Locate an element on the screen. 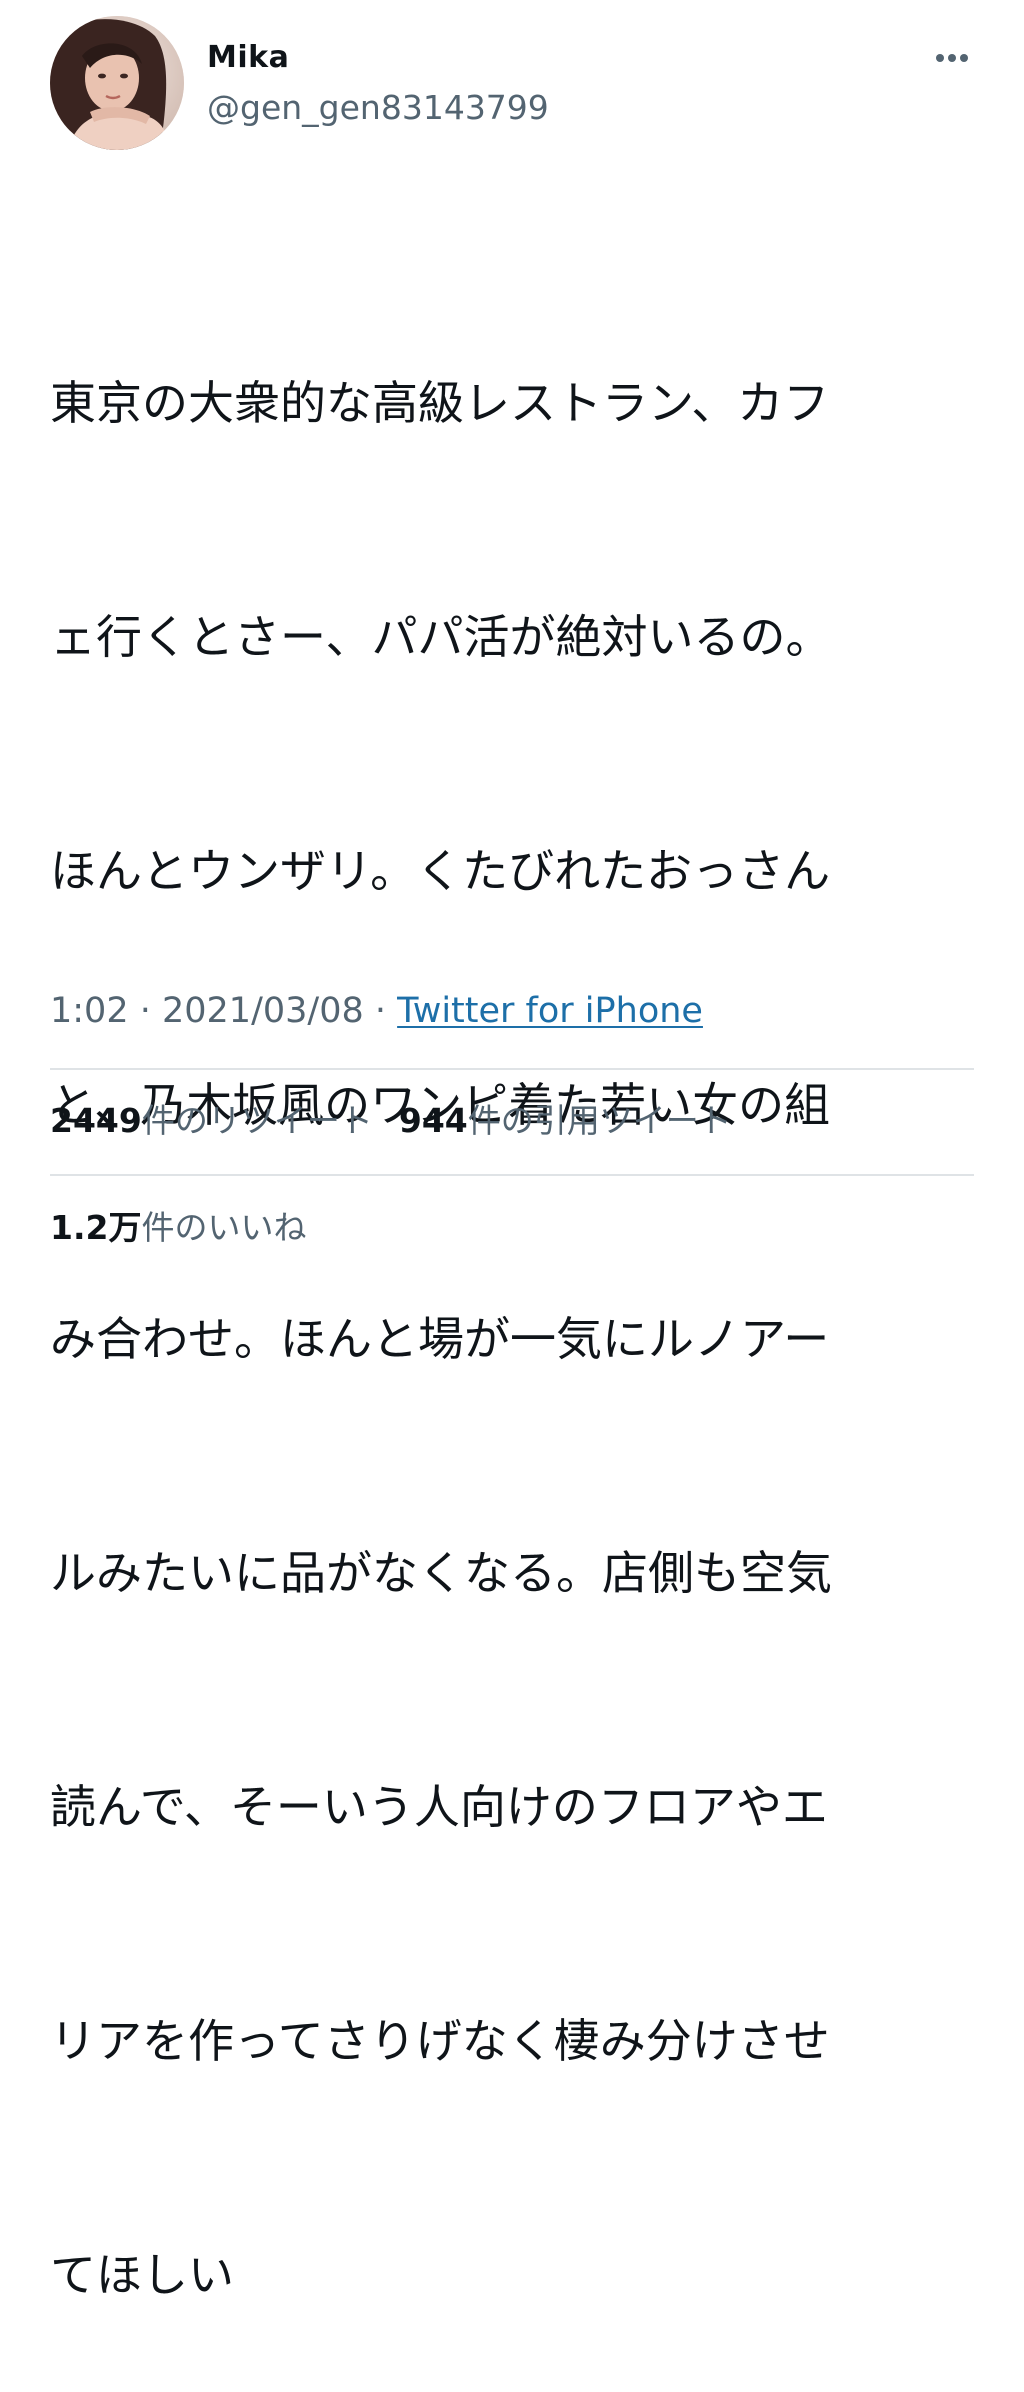 This screenshot has height=2392, width=1024. tweet-text-line: ほんとウンザリ。くたびれたおっさん is located at coordinates (440, 871).